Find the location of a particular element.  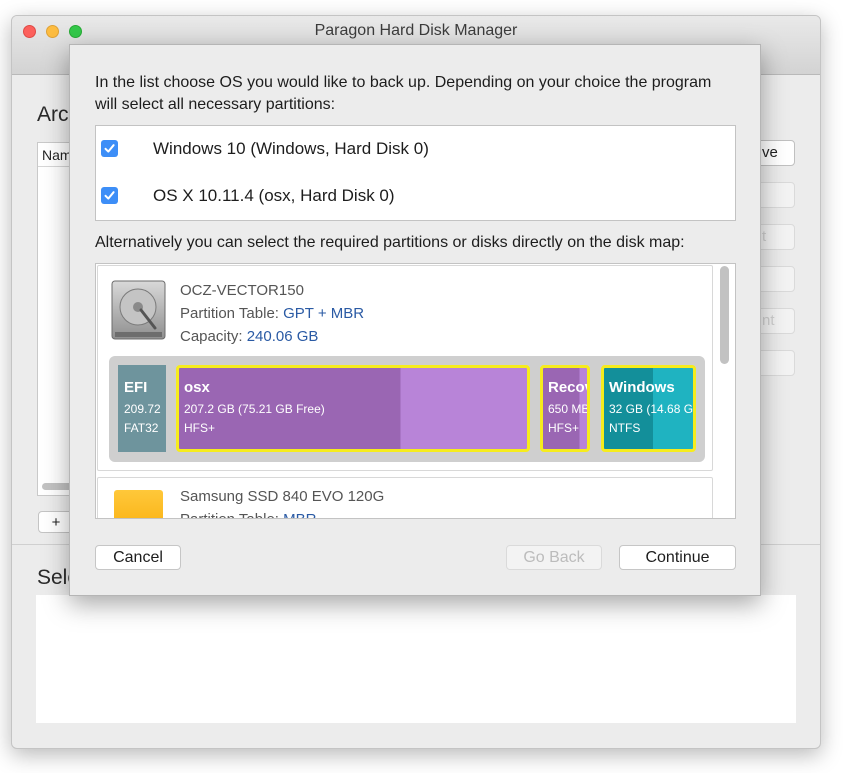

os-label: OS X 10.11.4 (osx, Hard Disk 0) is located at coordinates (274, 195).